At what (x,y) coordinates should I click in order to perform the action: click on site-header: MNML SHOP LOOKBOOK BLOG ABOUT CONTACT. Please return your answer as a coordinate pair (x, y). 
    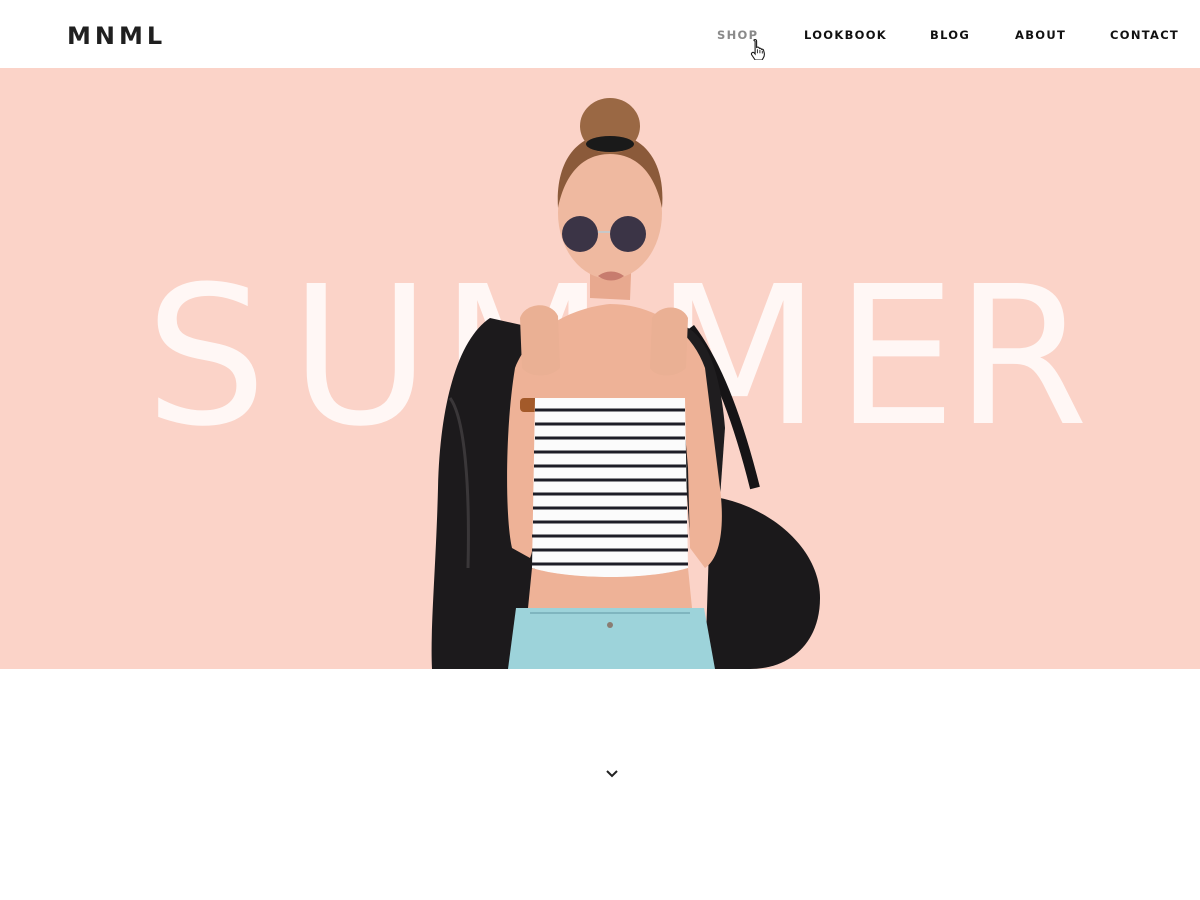
    Looking at the image, I should click on (600, 34).